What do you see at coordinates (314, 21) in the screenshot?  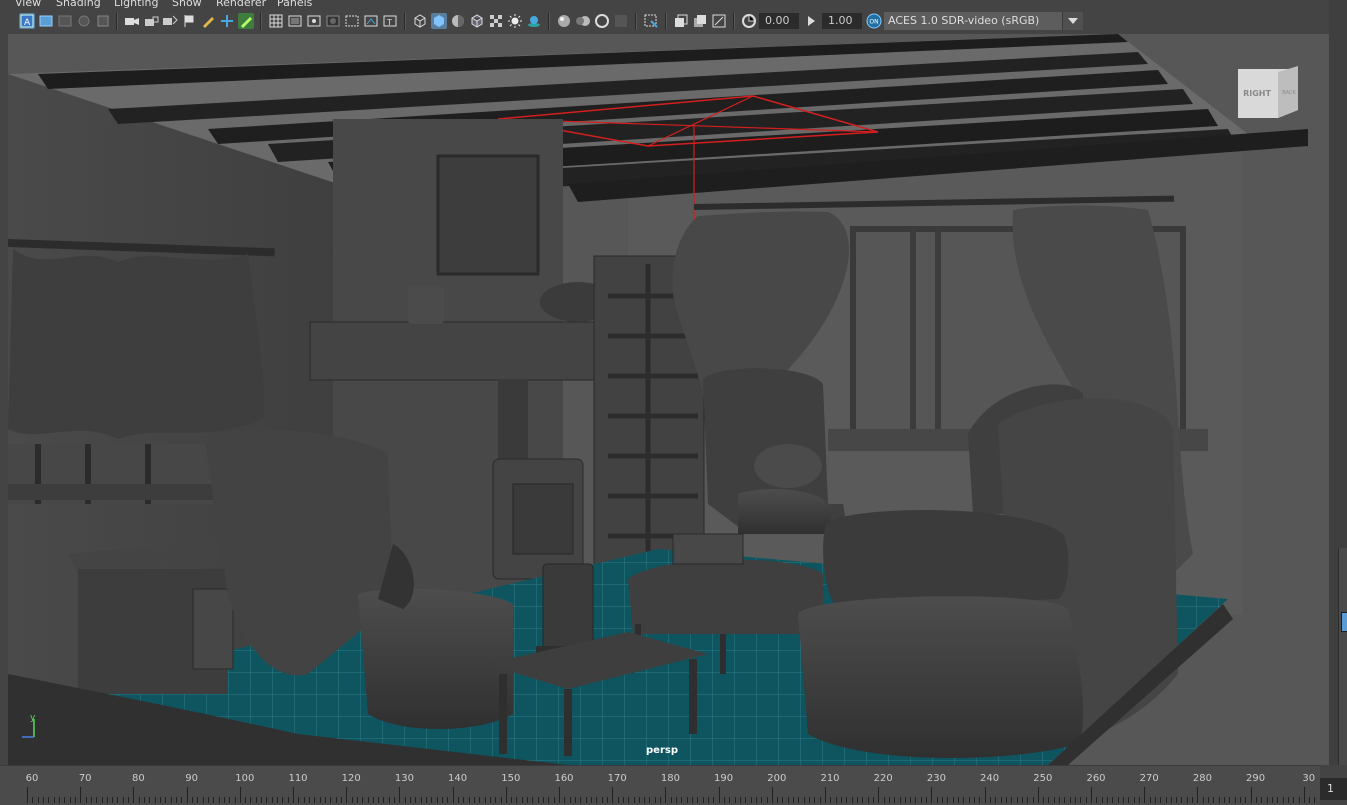 I see `resolution-gate-icon` at bounding box center [314, 21].